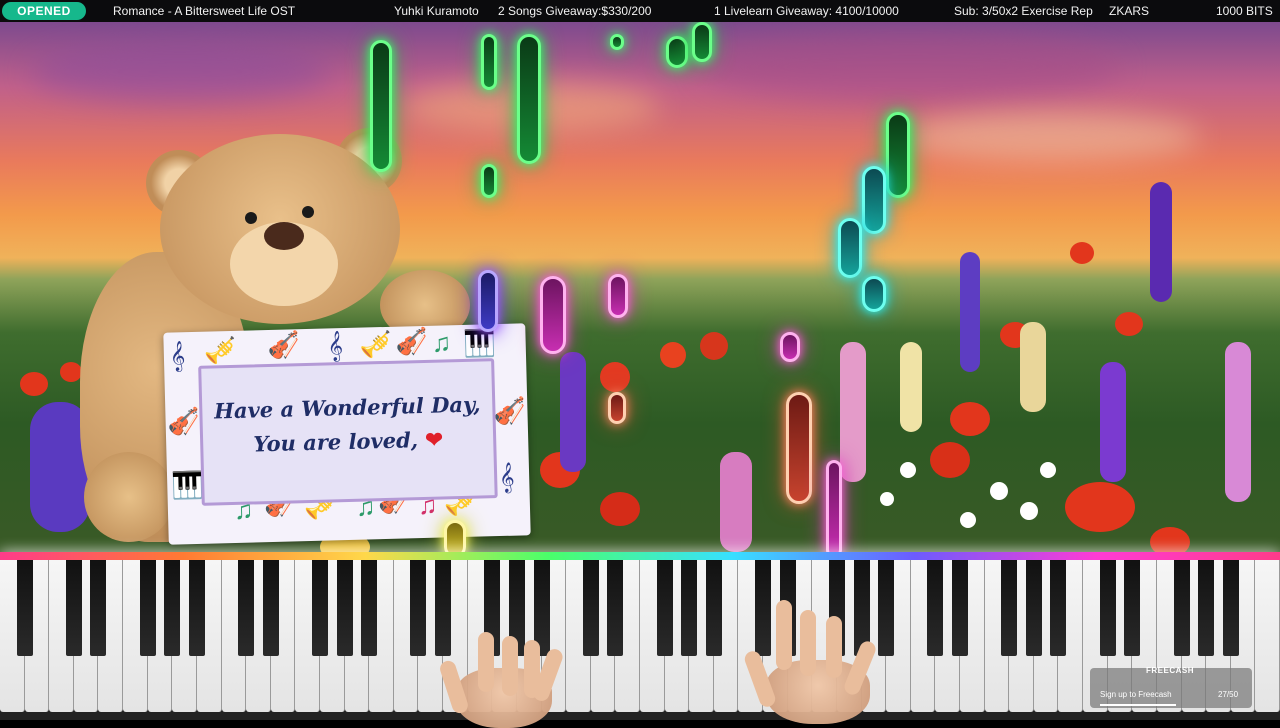 The width and height of the screenshot is (1280, 728). I want to click on sub-goal-counter: Sub: 3/50x2 Exercise Rep, so click(1023, 11).